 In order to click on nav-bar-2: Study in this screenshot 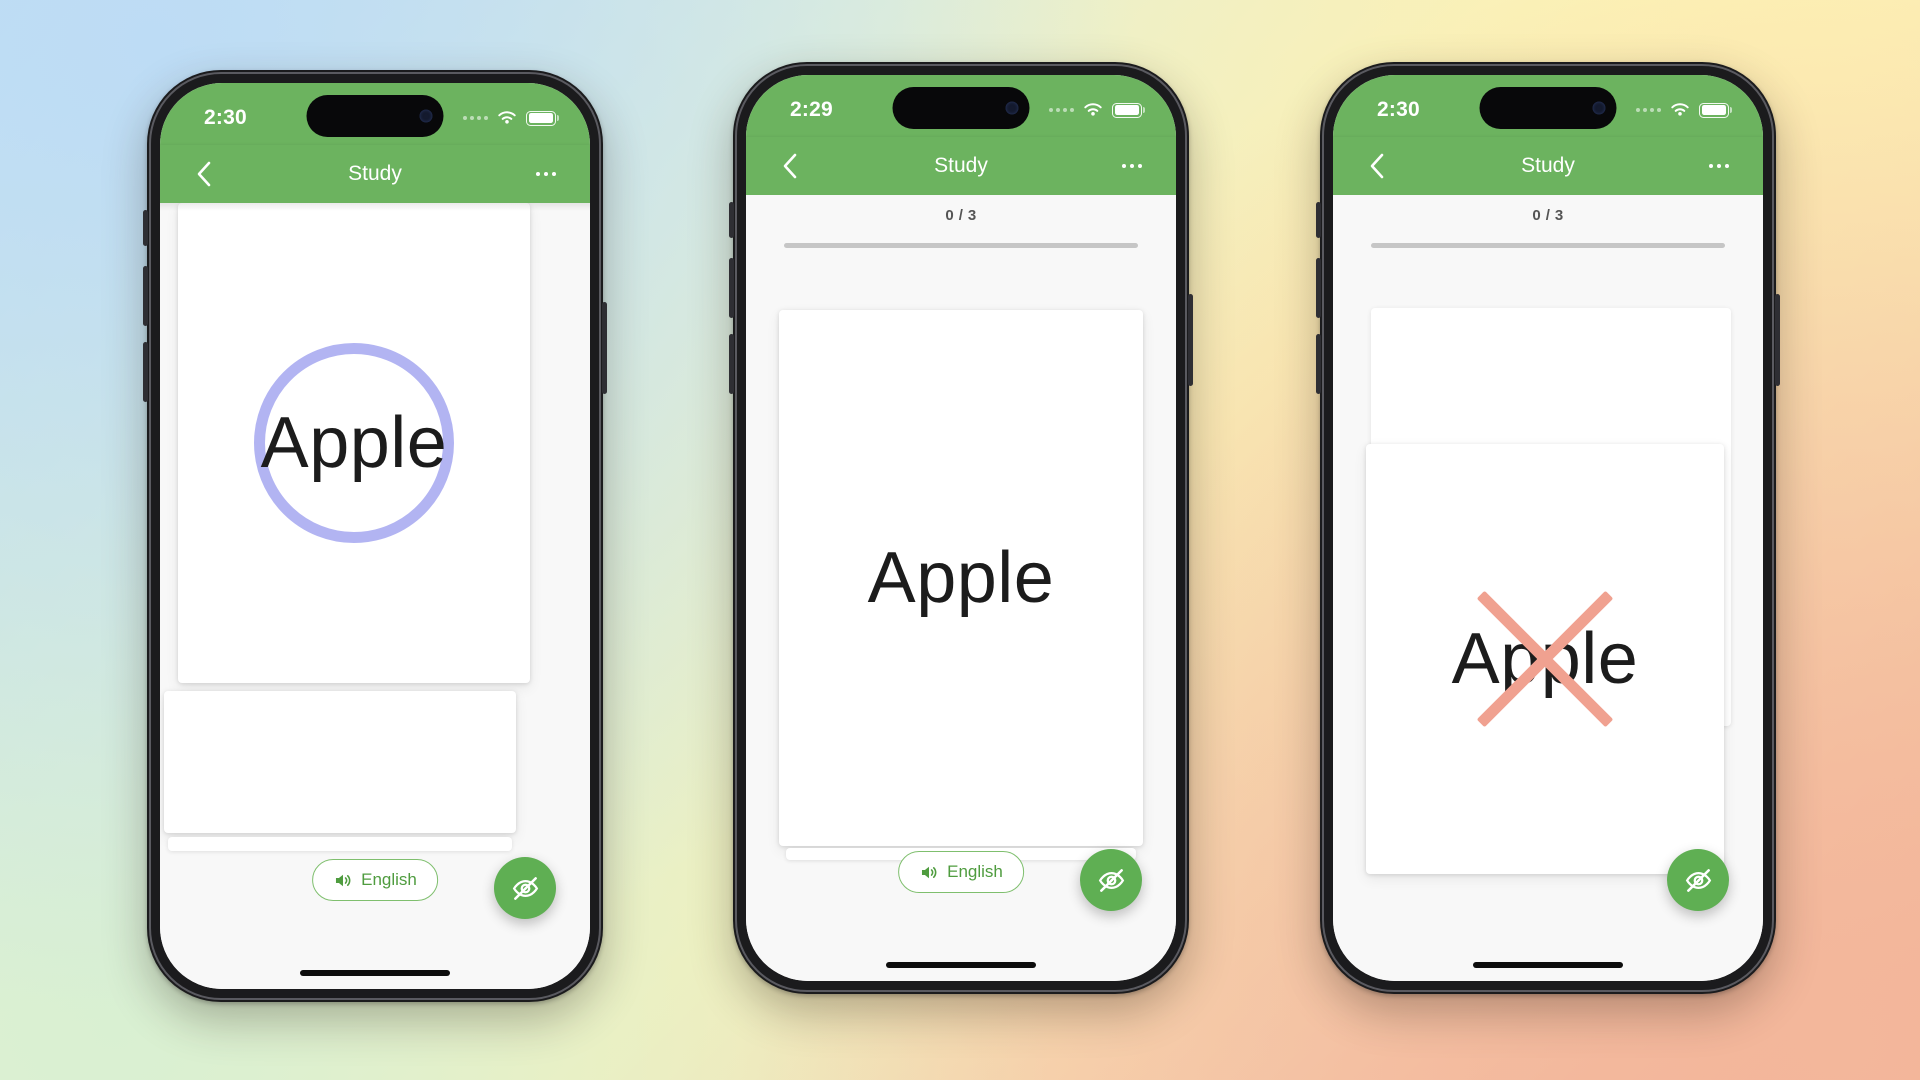, I will do `click(961, 166)`.